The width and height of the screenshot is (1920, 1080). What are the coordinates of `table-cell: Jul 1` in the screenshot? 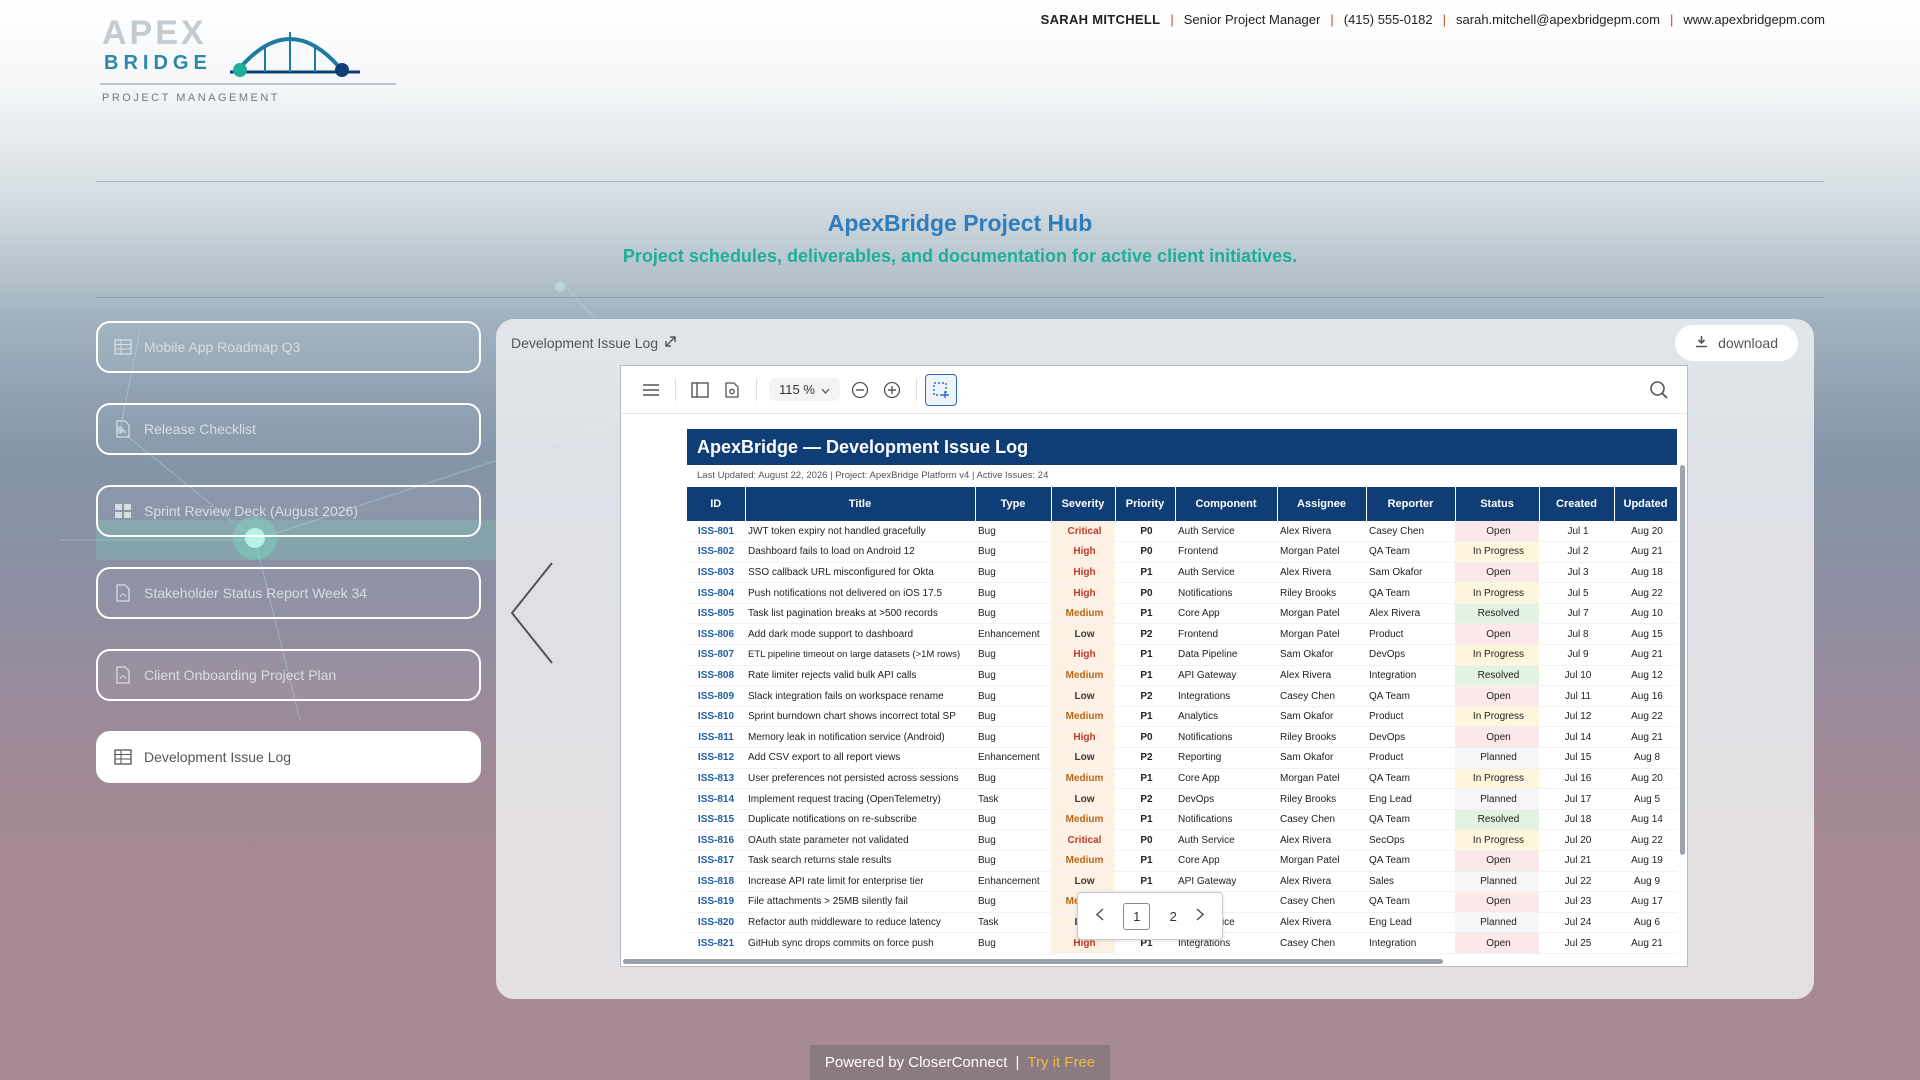 It's located at (1576, 532).